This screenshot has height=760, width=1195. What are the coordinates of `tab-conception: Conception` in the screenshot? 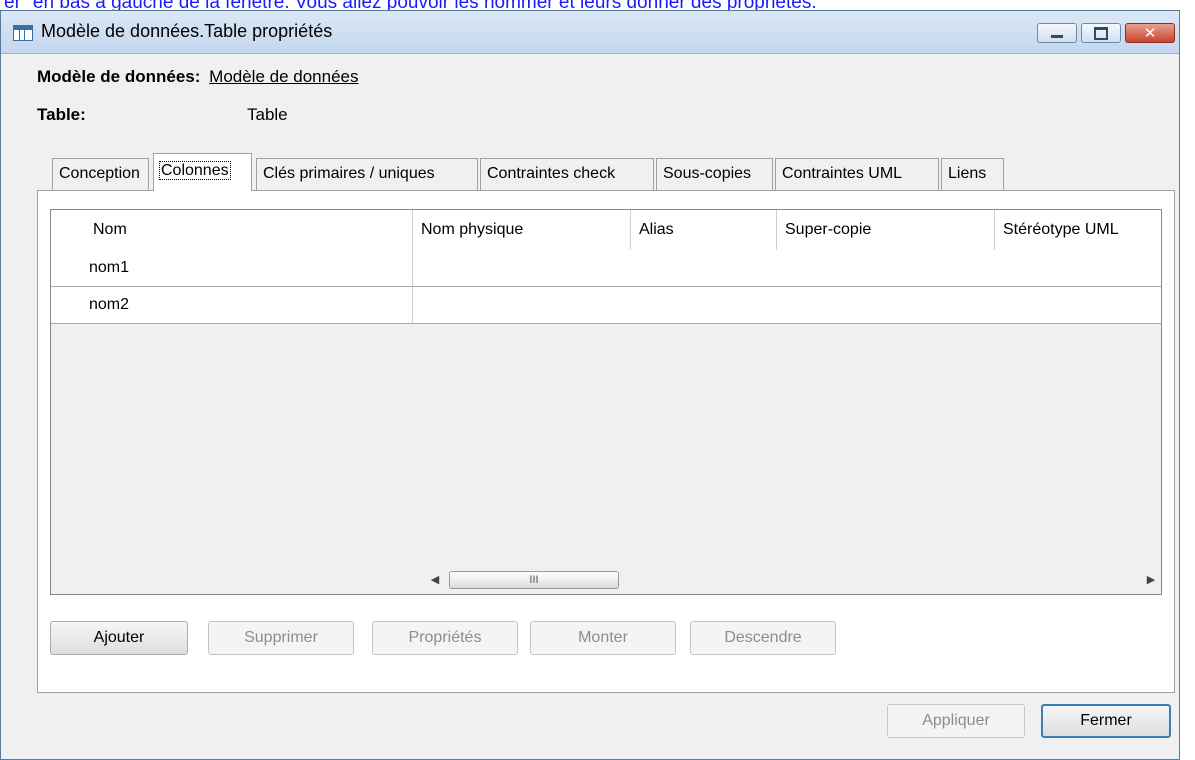 It's located at (100, 174).